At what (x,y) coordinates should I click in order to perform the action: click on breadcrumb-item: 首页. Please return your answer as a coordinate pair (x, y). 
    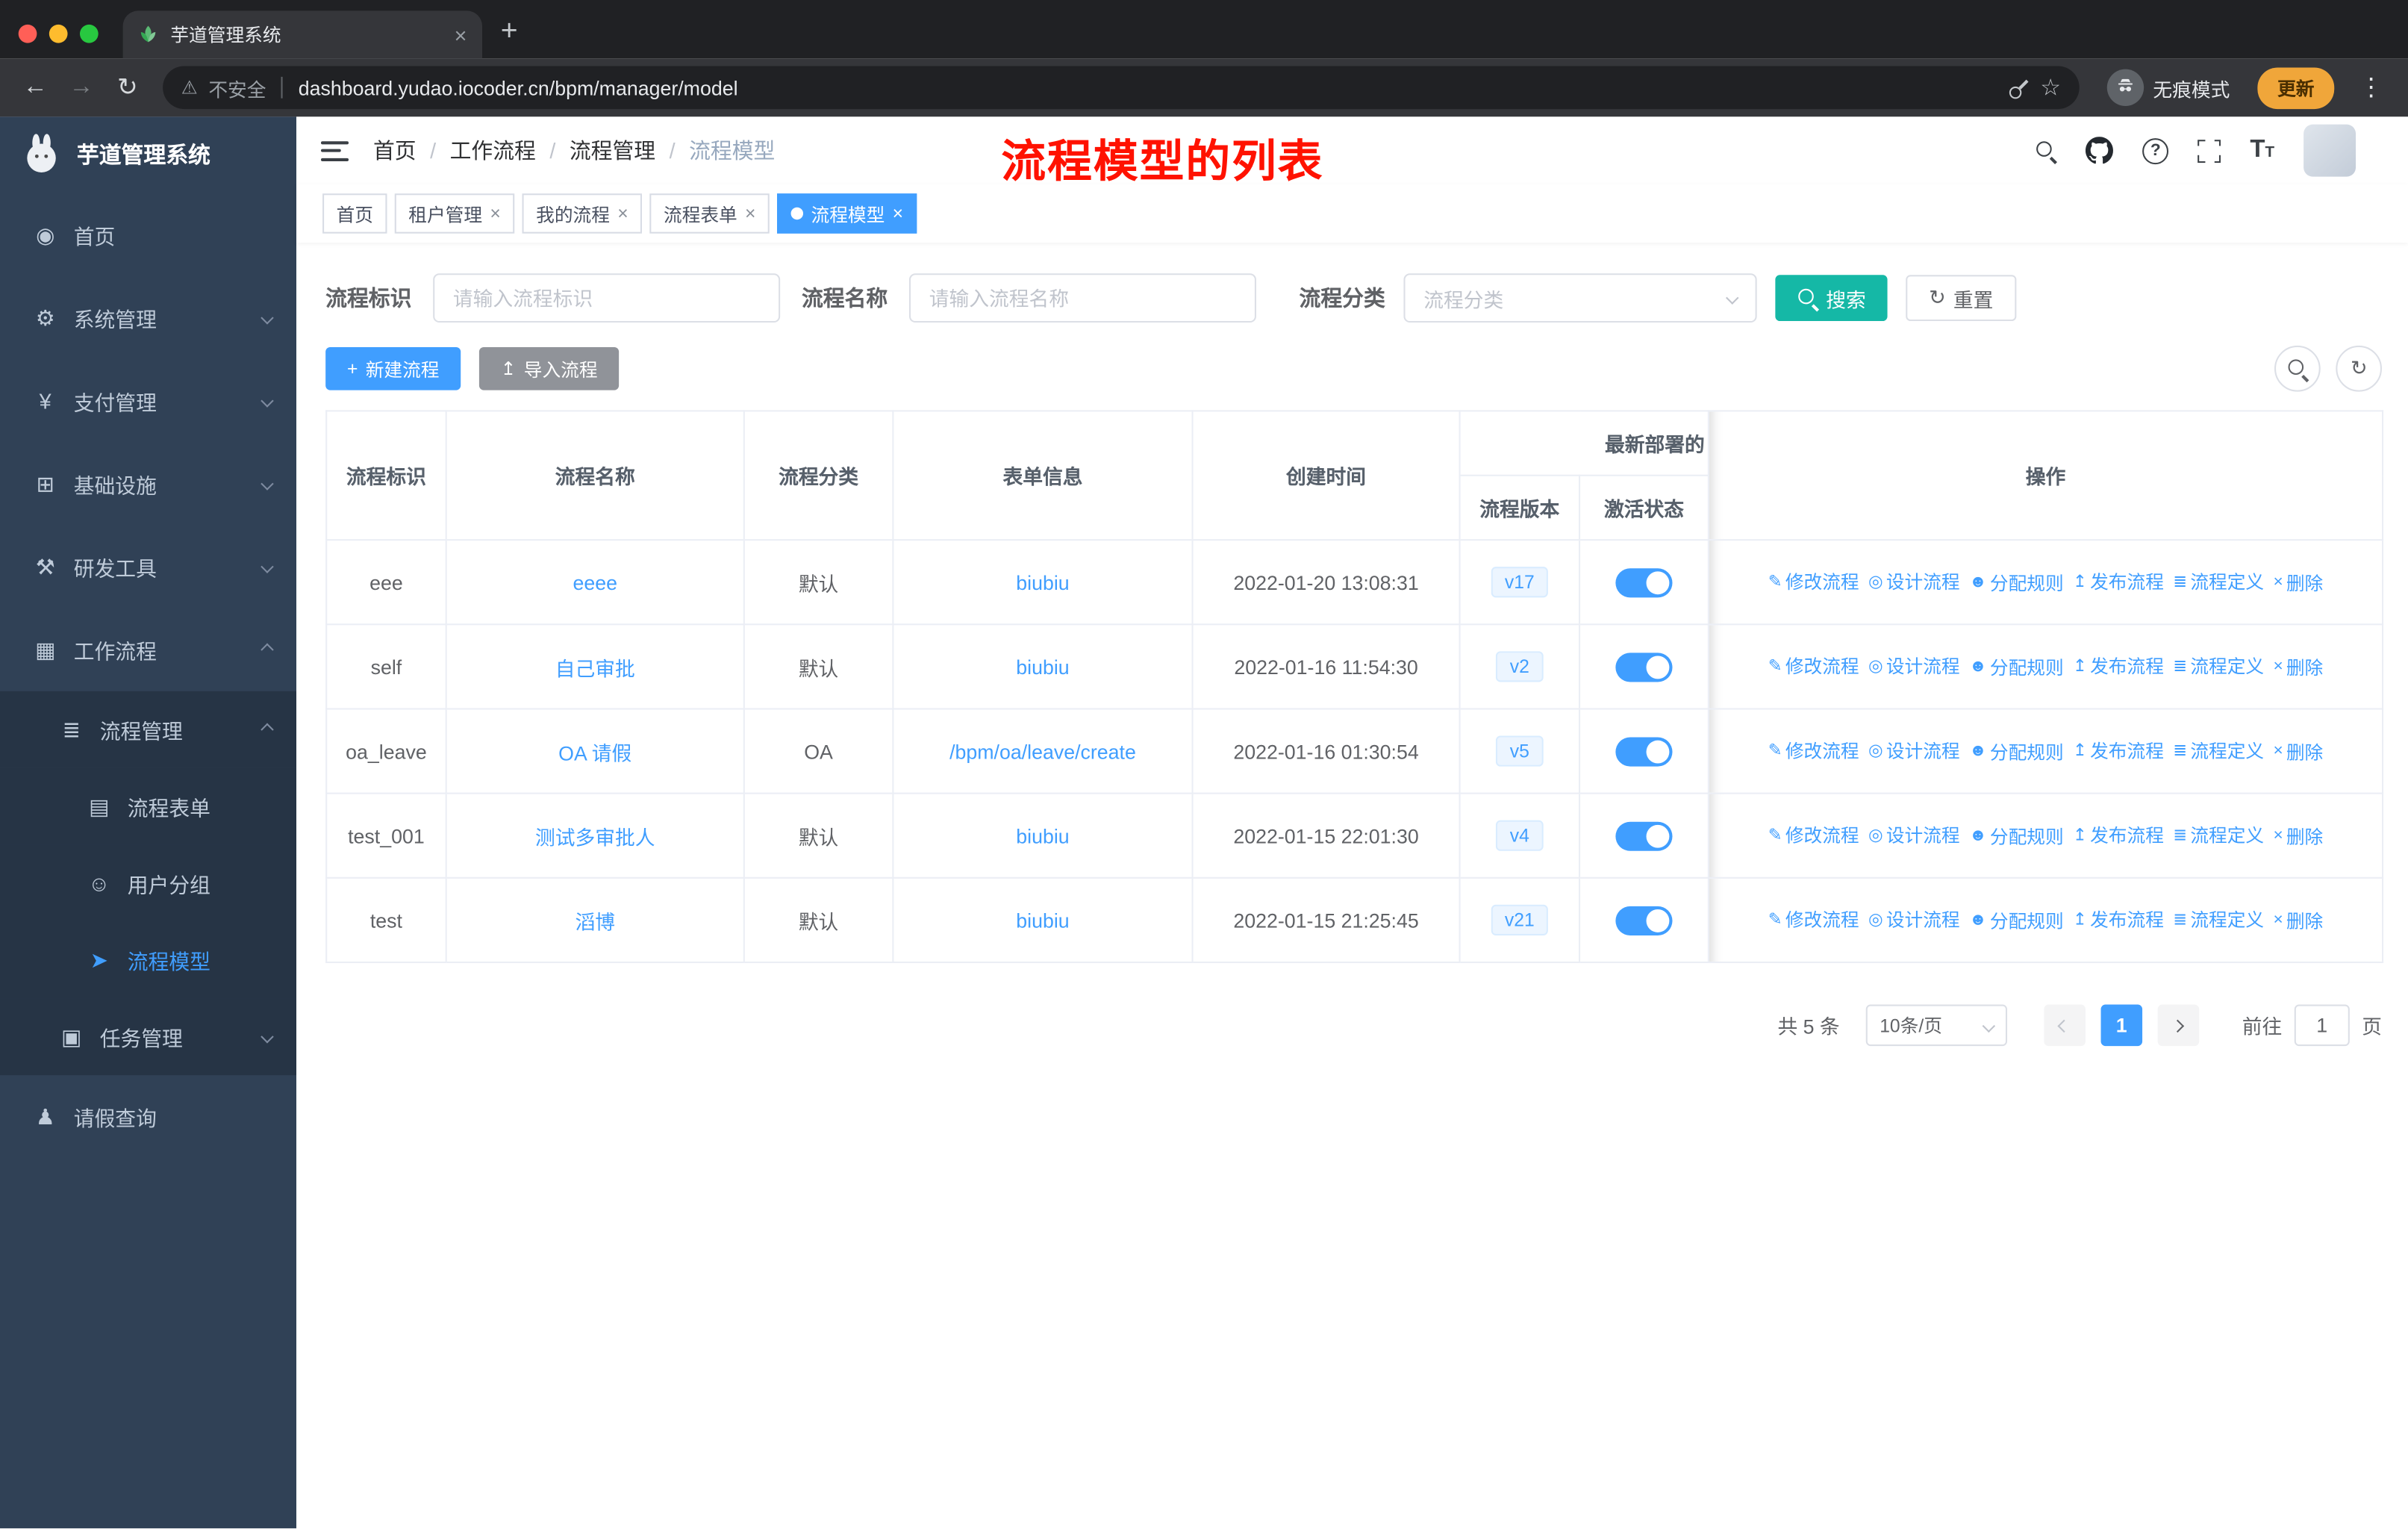
    Looking at the image, I should click on (395, 150).